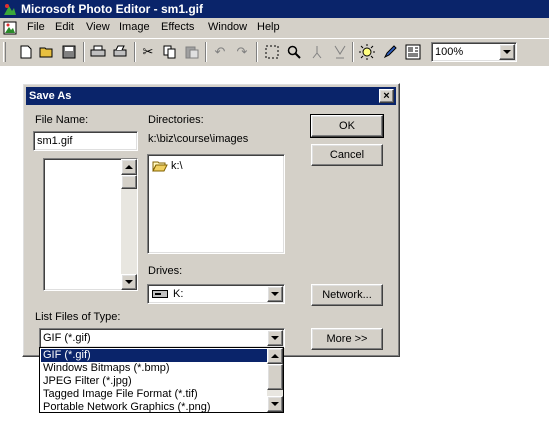  What do you see at coordinates (198, 139) in the screenshot?
I see `current-path: k:\biz\course\images` at bounding box center [198, 139].